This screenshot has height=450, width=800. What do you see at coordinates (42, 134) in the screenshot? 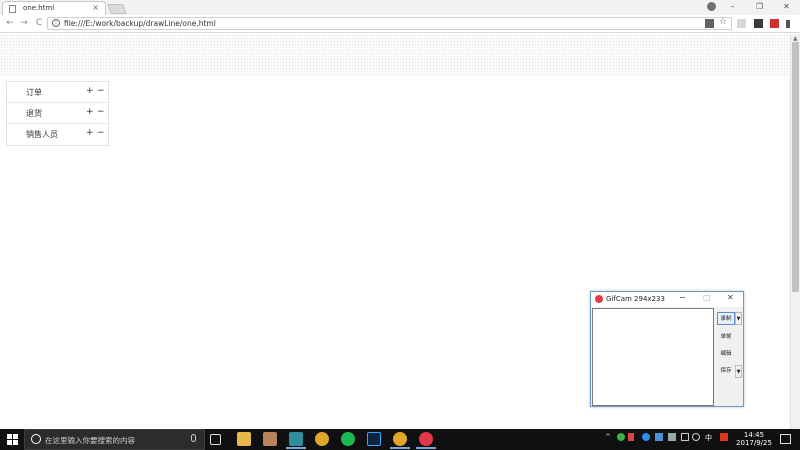
I see `menu-item-label: 销售人员` at bounding box center [42, 134].